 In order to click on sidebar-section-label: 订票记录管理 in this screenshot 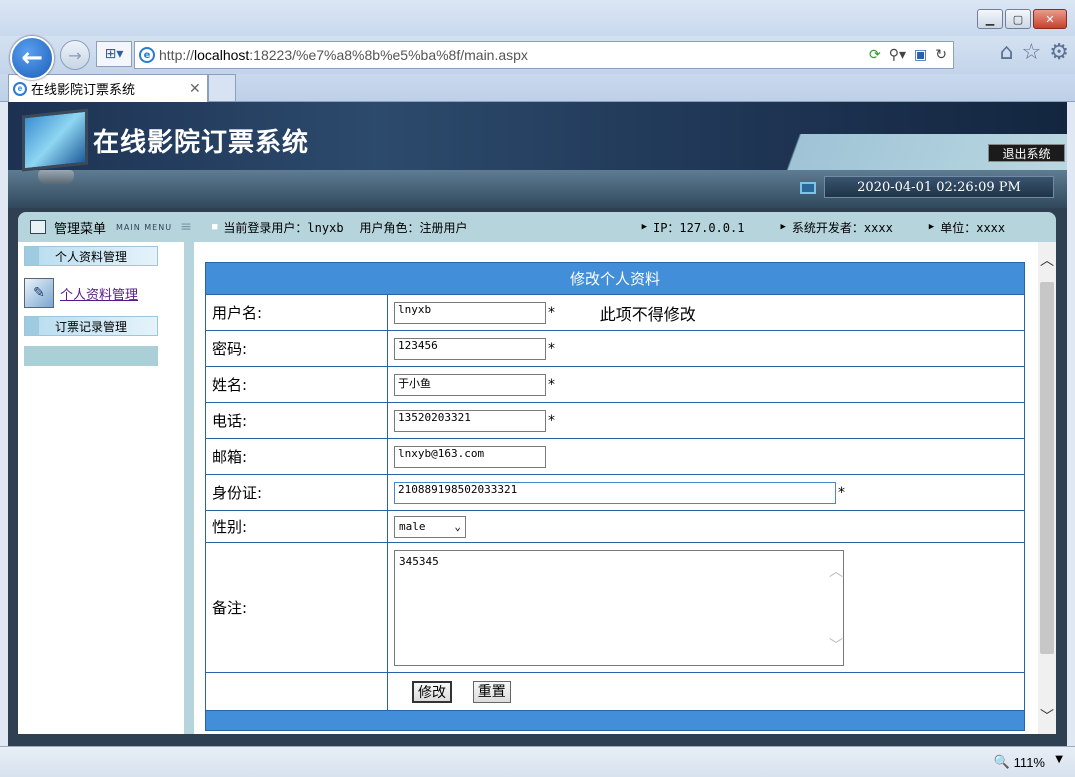, I will do `click(90, 326)`.